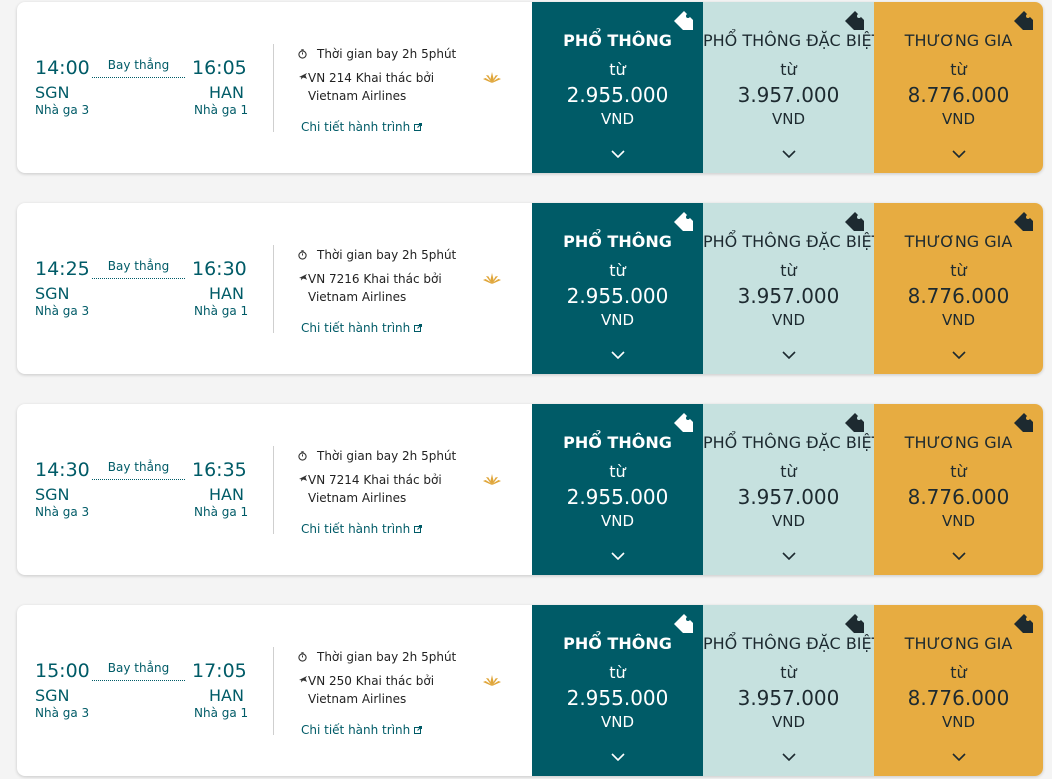 The height and width of the screenshot is (779, 1052). What do you see at coordinates (375, 288) in the screenshot?
I see `flight-operator: VN 7216 Khai thác bởi Vietnam Airlines` at bounding box center [375, 288].